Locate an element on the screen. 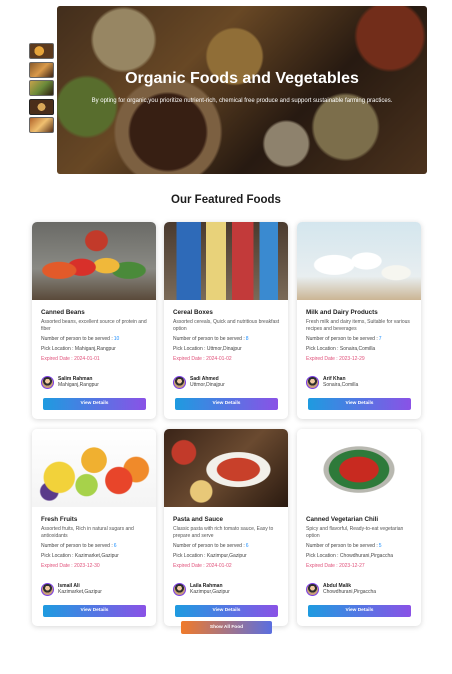 This screenshot has height=674, width=452. hero-thumbnails is located at coordinates (41, 89).